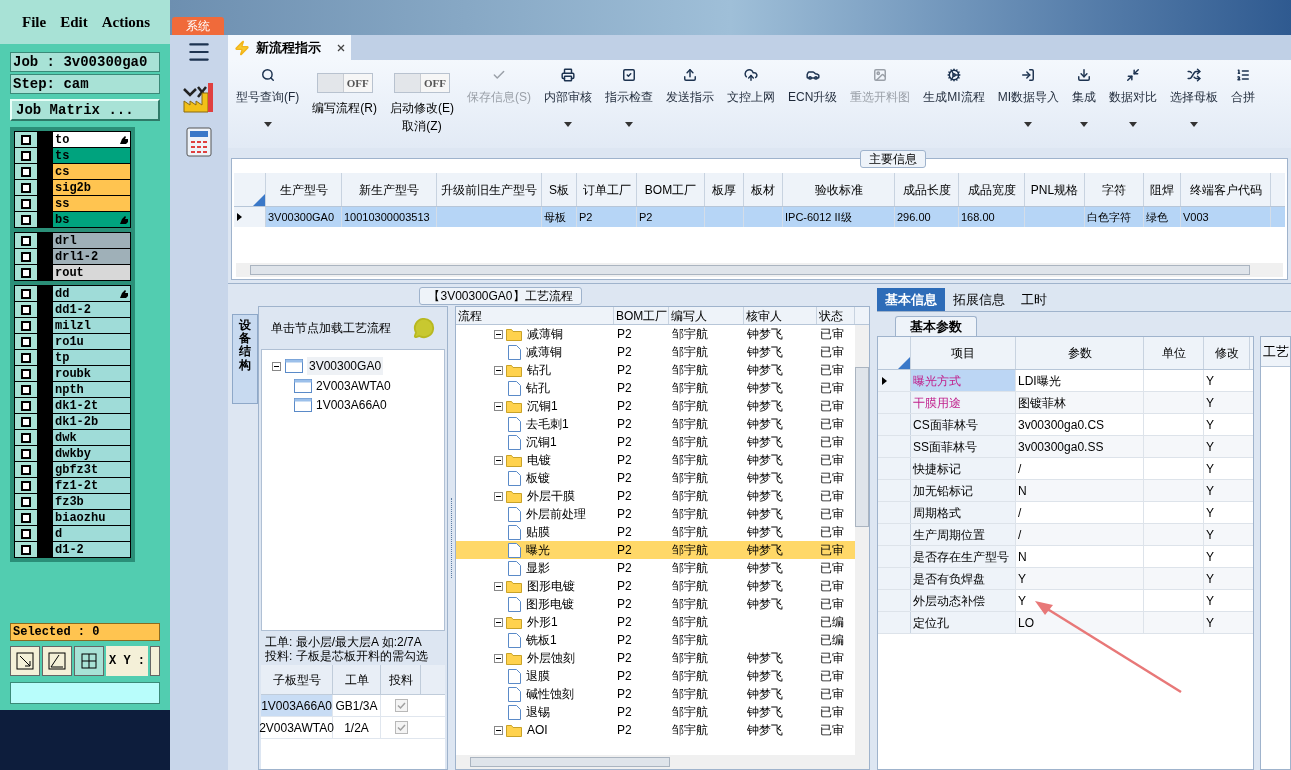  I want to click on column-header: 修改, so click(1227, 353).